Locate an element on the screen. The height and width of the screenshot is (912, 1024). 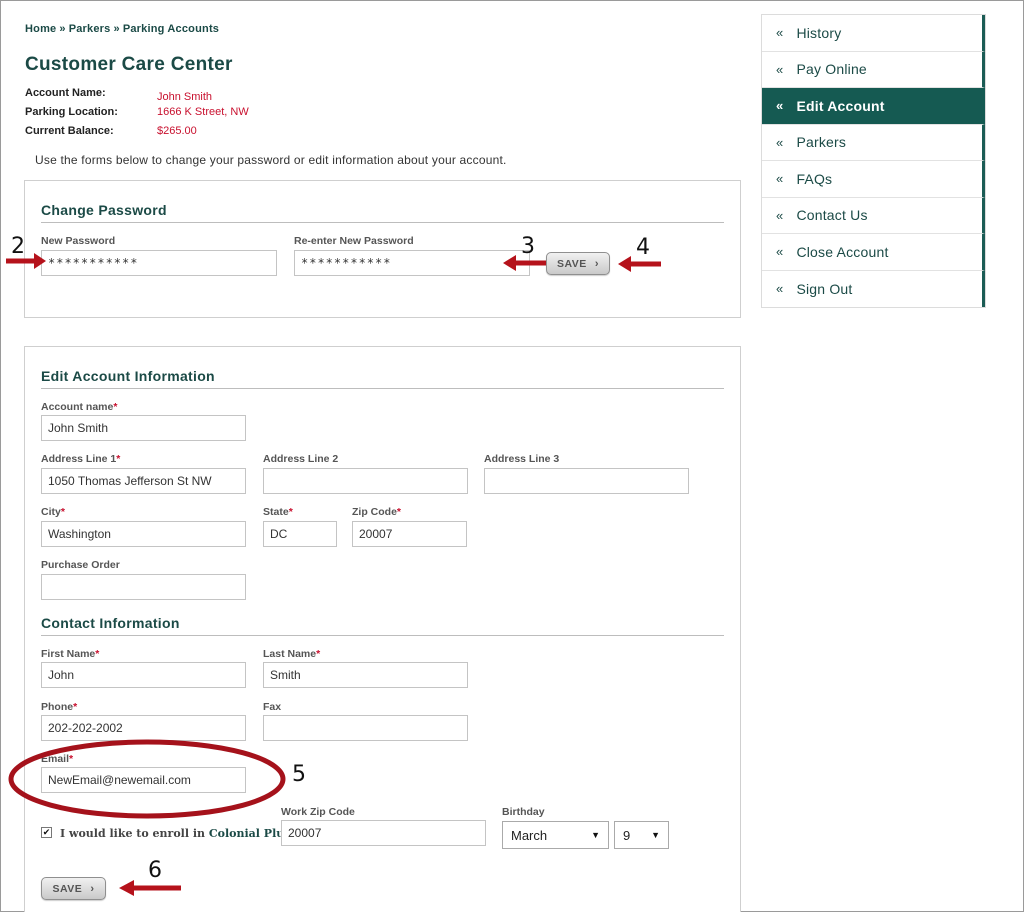
annotation-number: 4 is located at coordinates (643, 247).